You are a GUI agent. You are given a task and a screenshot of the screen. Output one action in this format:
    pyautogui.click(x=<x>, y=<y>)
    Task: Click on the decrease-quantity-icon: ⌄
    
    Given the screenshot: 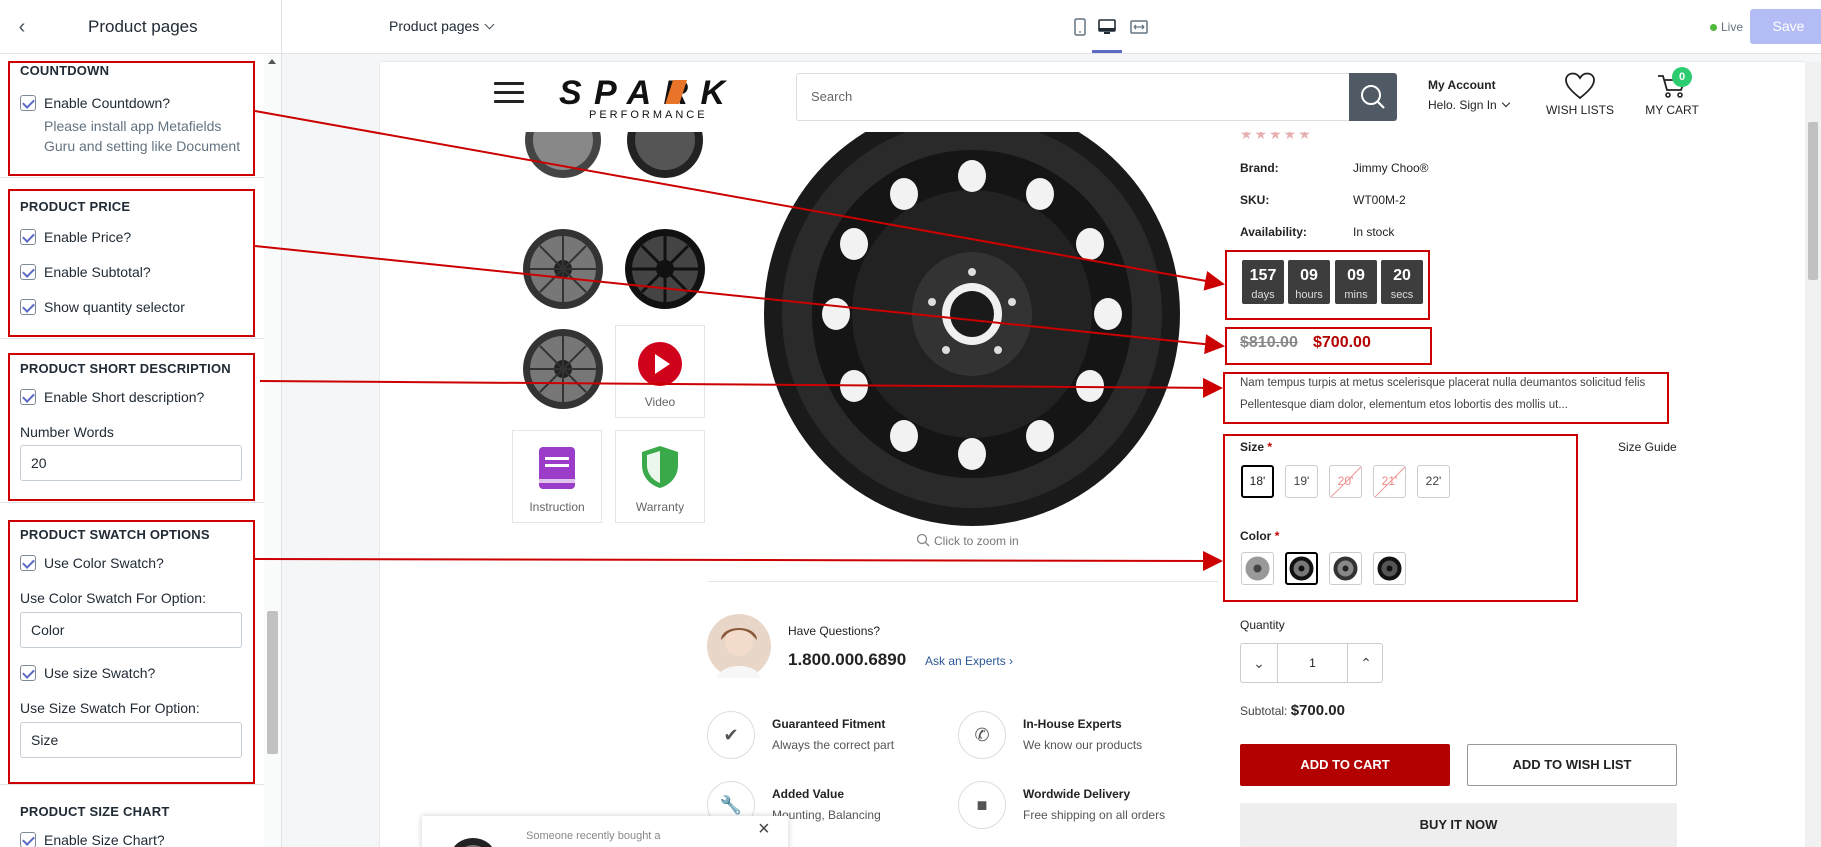 What is the action you would take?
    pyautogui.click(x=1259, y=663)
    